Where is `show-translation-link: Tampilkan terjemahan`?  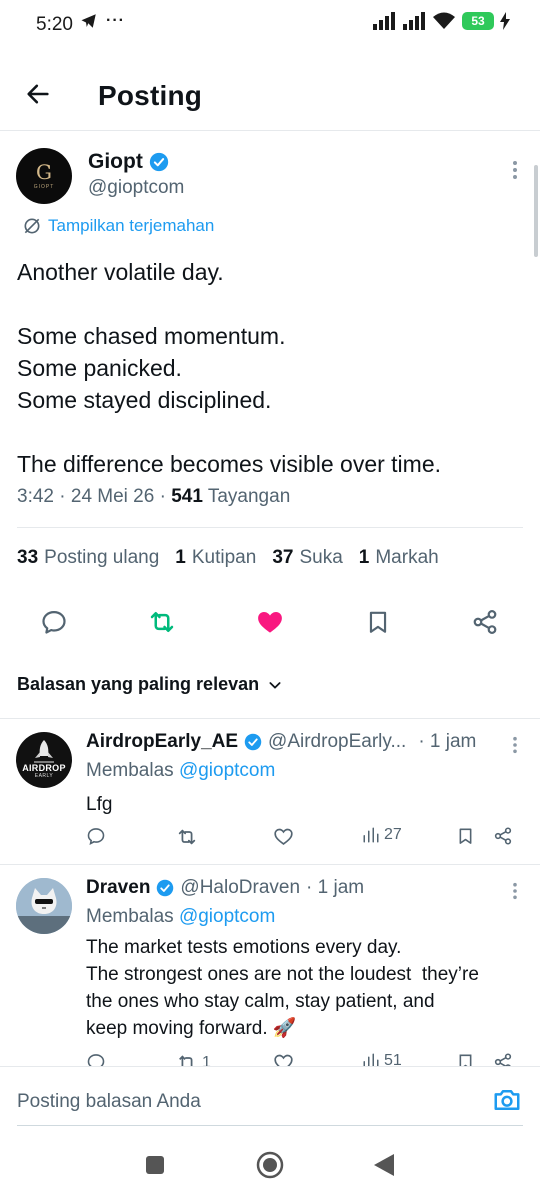 show-translation-link: Tampilkan terjemahan is located at coordinates (118, 226).